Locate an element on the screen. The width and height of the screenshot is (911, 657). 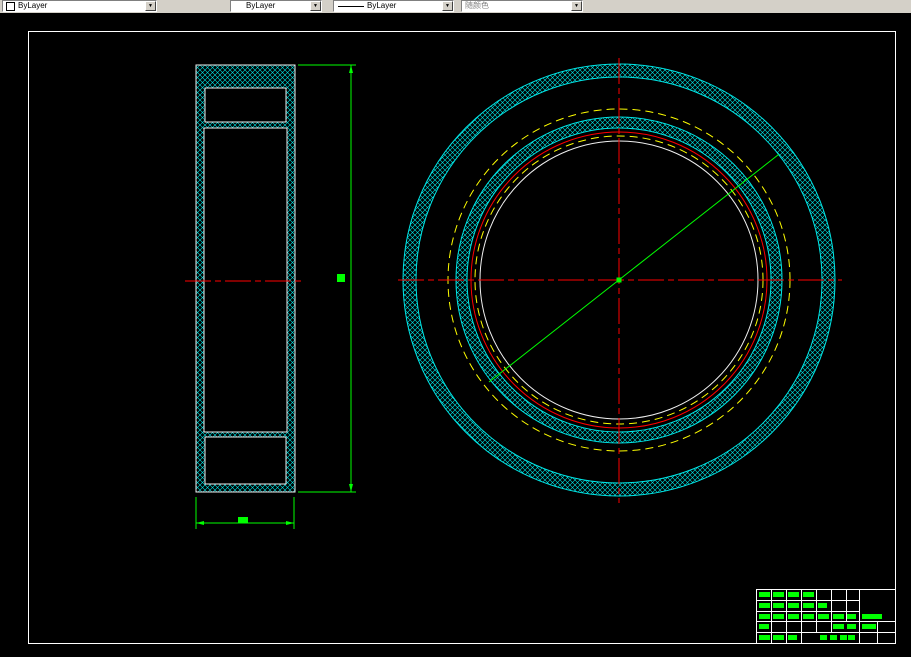
dimension-arrow-up is located at coordinates (351, 69).